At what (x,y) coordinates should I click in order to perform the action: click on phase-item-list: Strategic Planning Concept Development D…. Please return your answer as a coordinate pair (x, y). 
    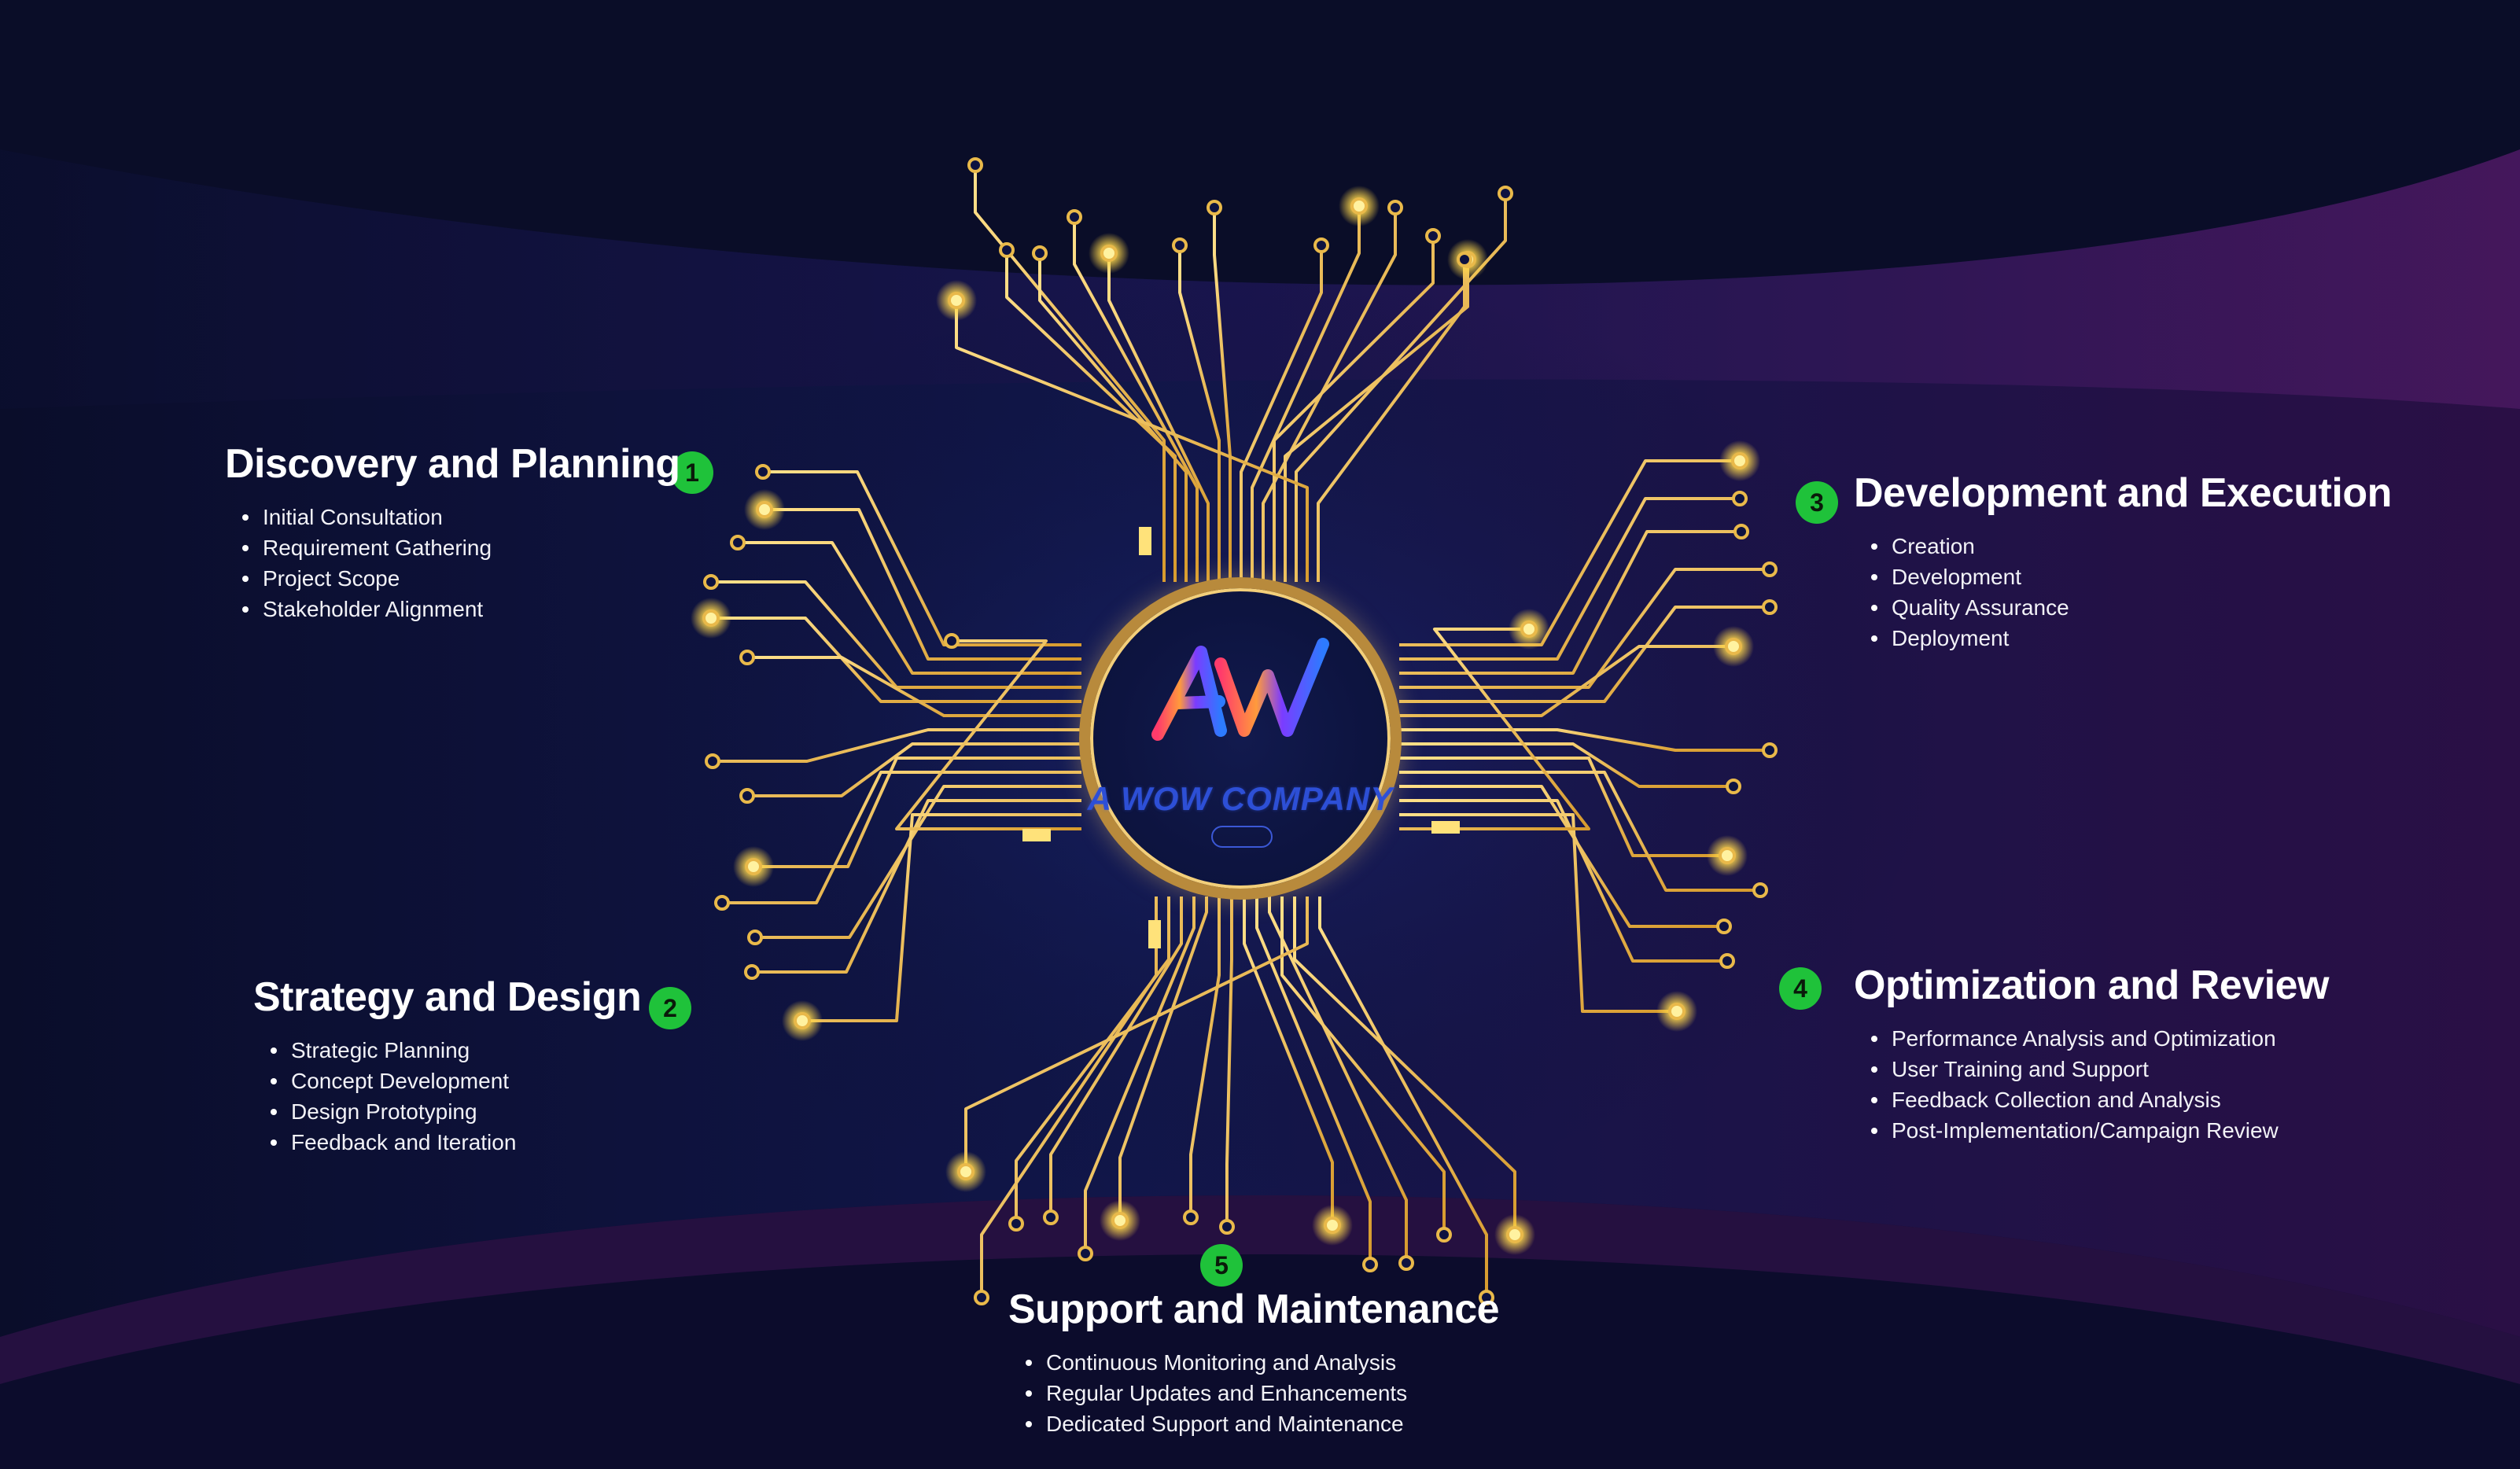
    Looking at the image, I should click on (447, 1097).